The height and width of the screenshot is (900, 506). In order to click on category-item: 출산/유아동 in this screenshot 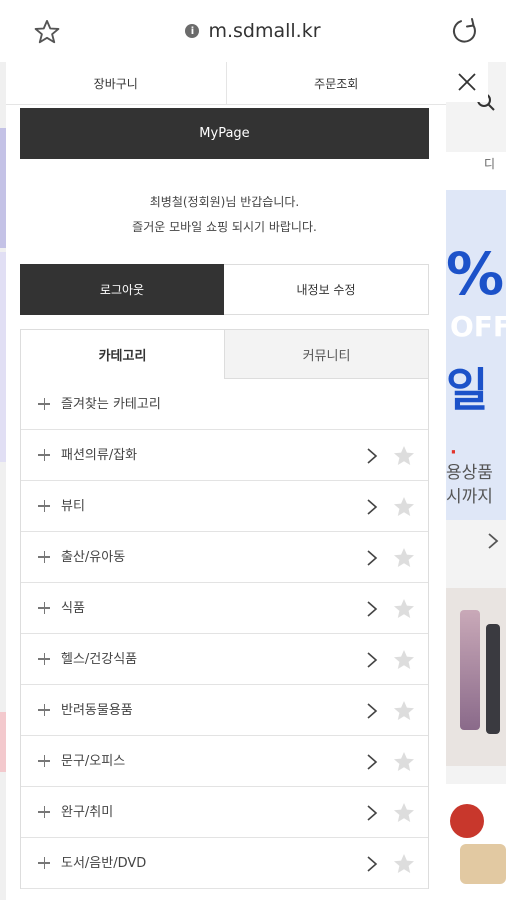, I will do `click(224, 557)`.